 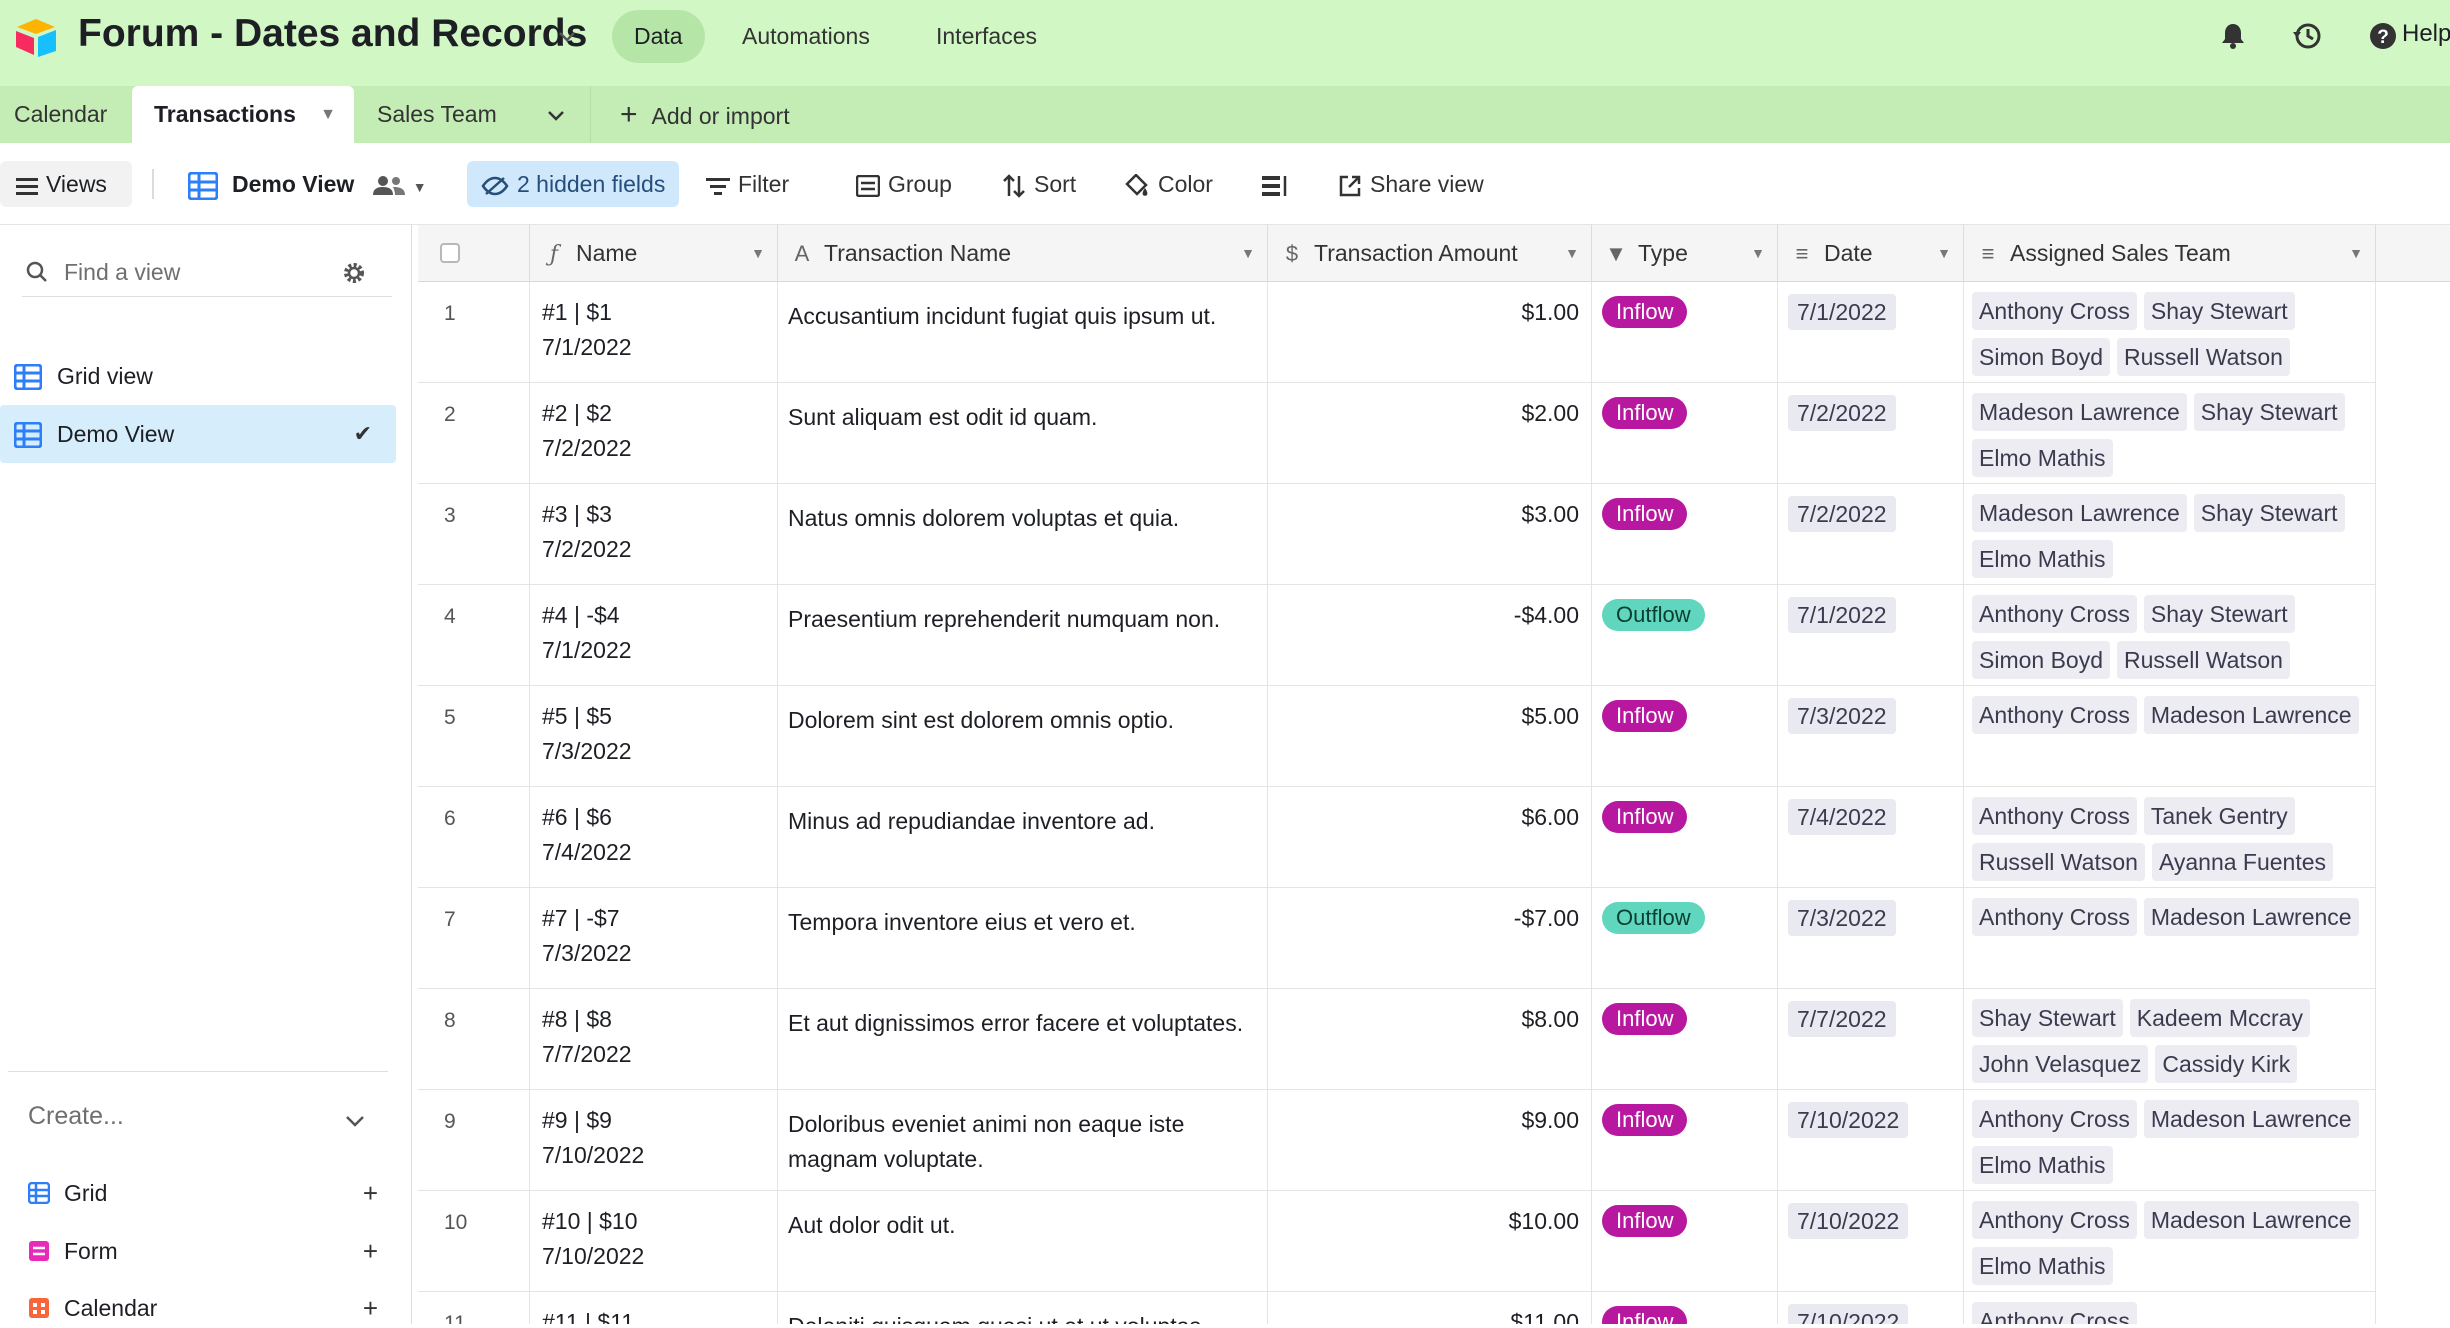 I want to click on create-grid-view: Grid +, so click(x=203, y=1193).